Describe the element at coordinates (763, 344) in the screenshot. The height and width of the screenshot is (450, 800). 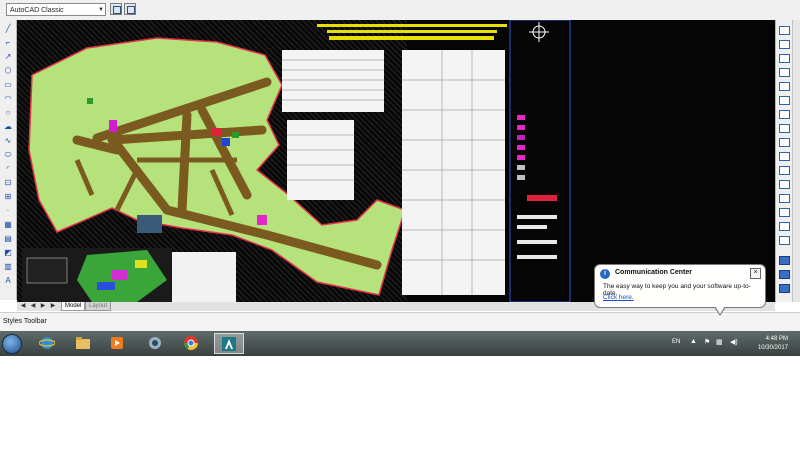
I see `clock: 4:48 PM 10/30/2017` at that location.